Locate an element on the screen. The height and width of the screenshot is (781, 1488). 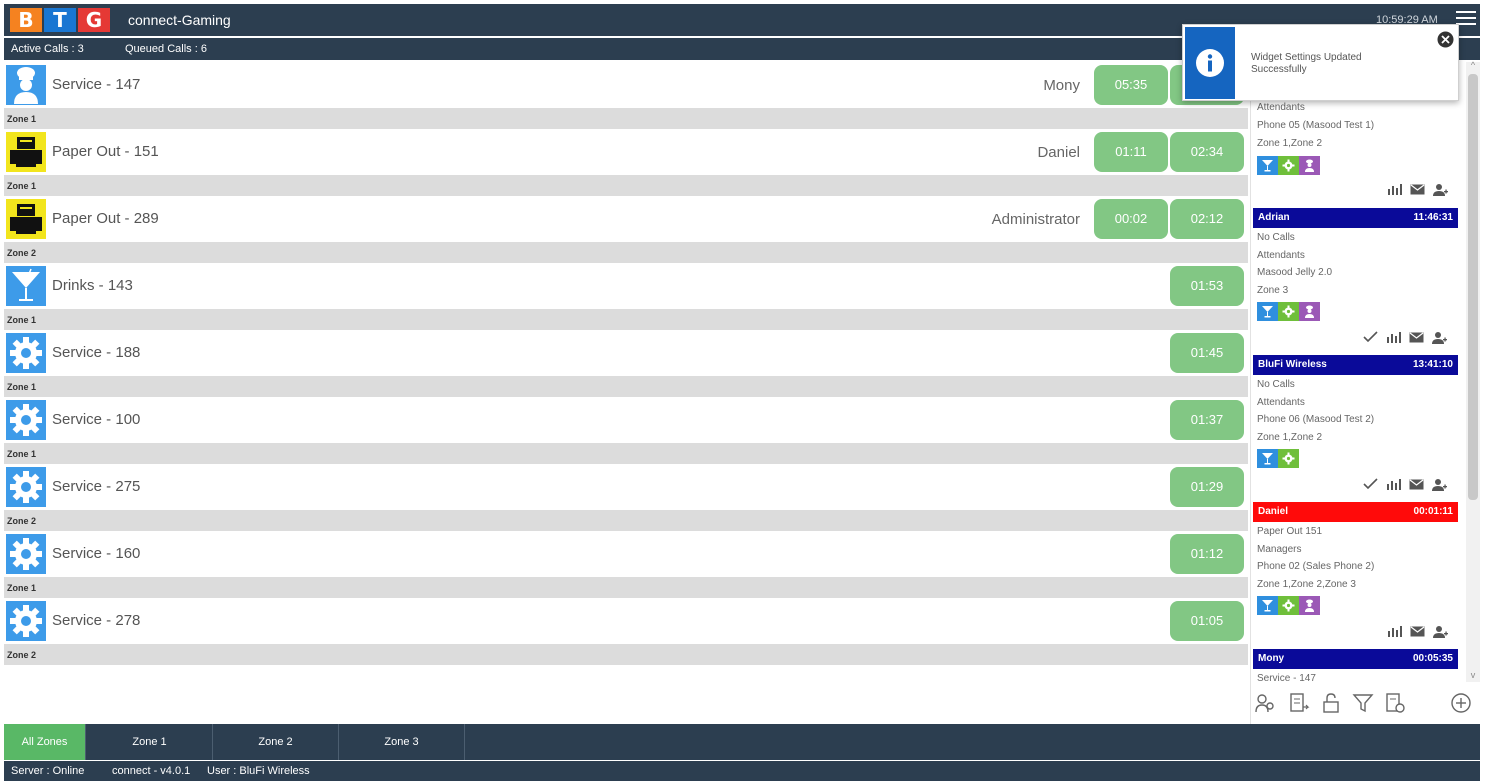
call-row: Service - 147 Mony 05:35 Zone 1 is located at coordinates (626, 95).